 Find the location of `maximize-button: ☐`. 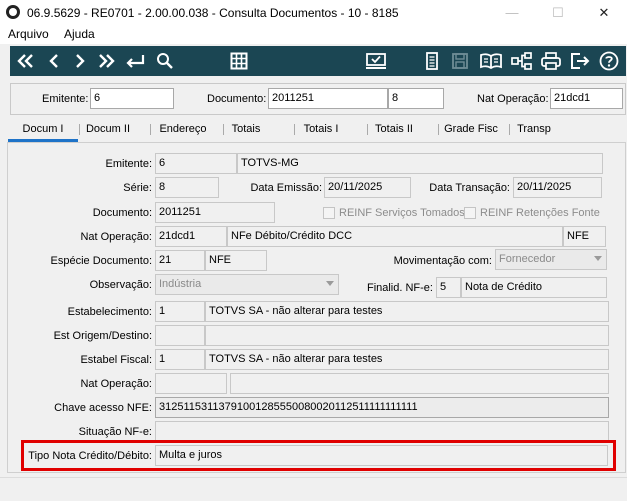

maximize-button: ☐ is located at coordinates (558, 13).